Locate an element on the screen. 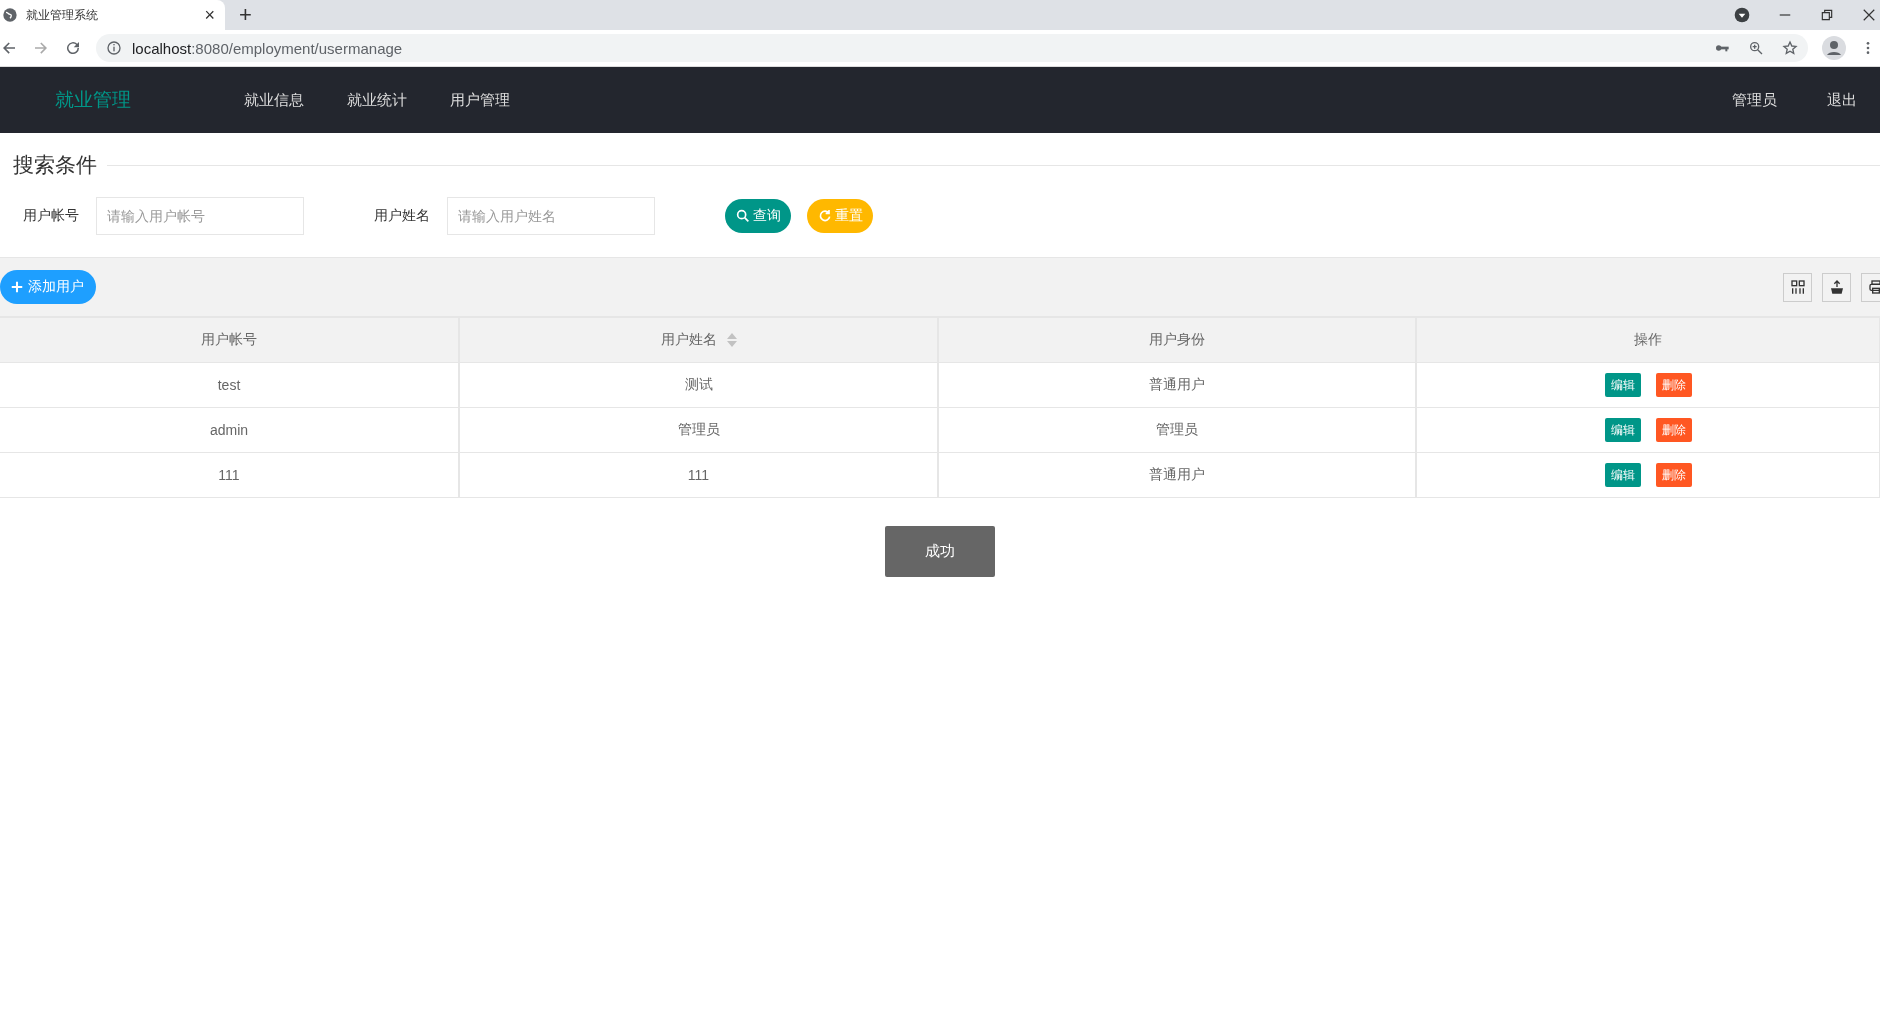 This screenshot has width=1880, height=1016. restore-icon is located at coordinates (1827, 15).